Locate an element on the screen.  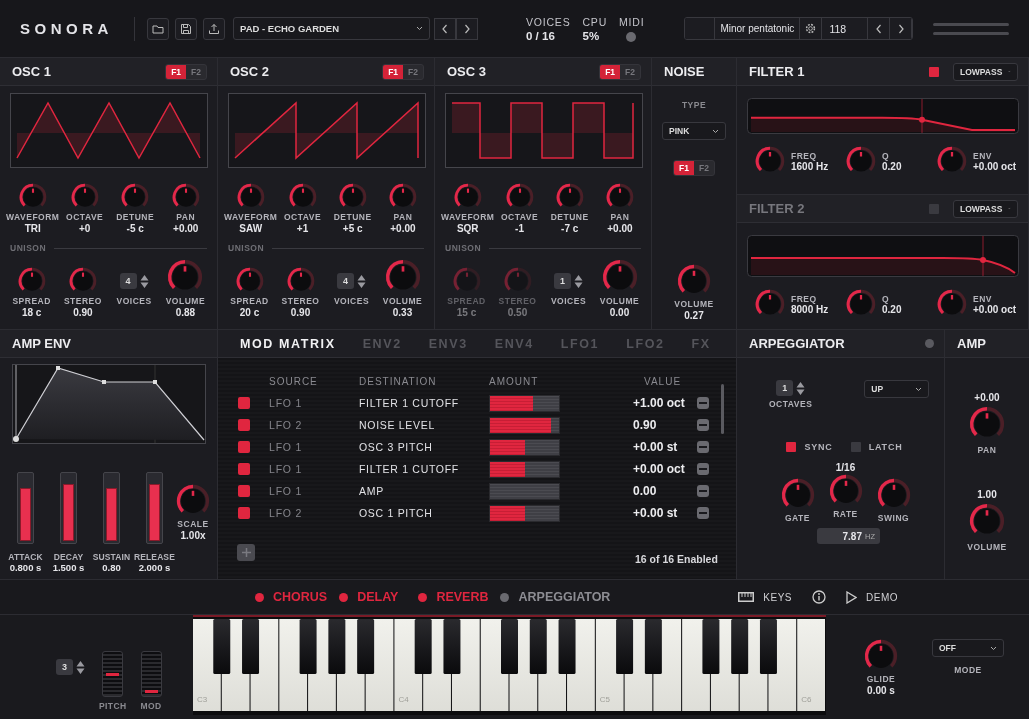
knob-label: OCTAVE is located at coordinates (85, 217).